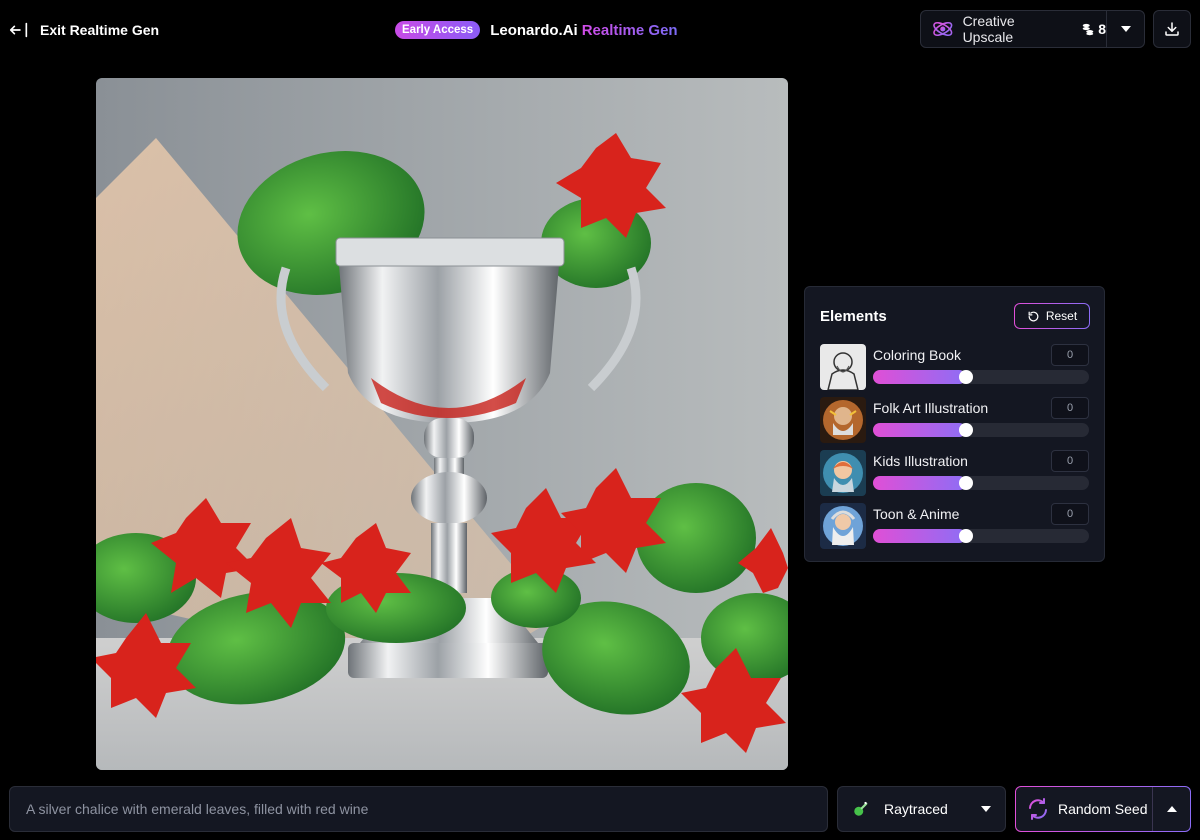  I want to click on exit-realtime-gen-button: Exit Realtime Gen, so click(83, 30).